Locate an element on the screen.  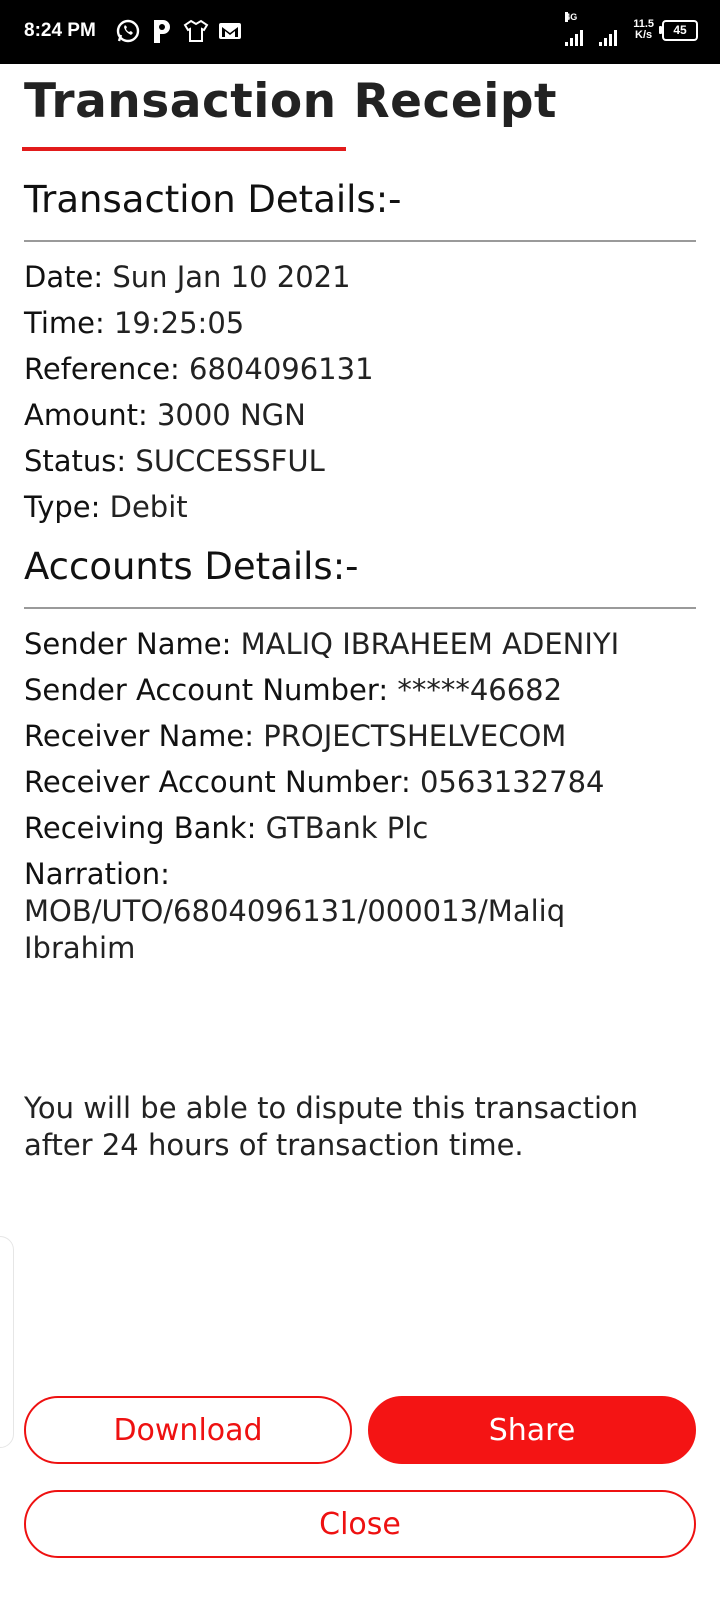
speed-unit: K/s is located at coordinates (644, 35).